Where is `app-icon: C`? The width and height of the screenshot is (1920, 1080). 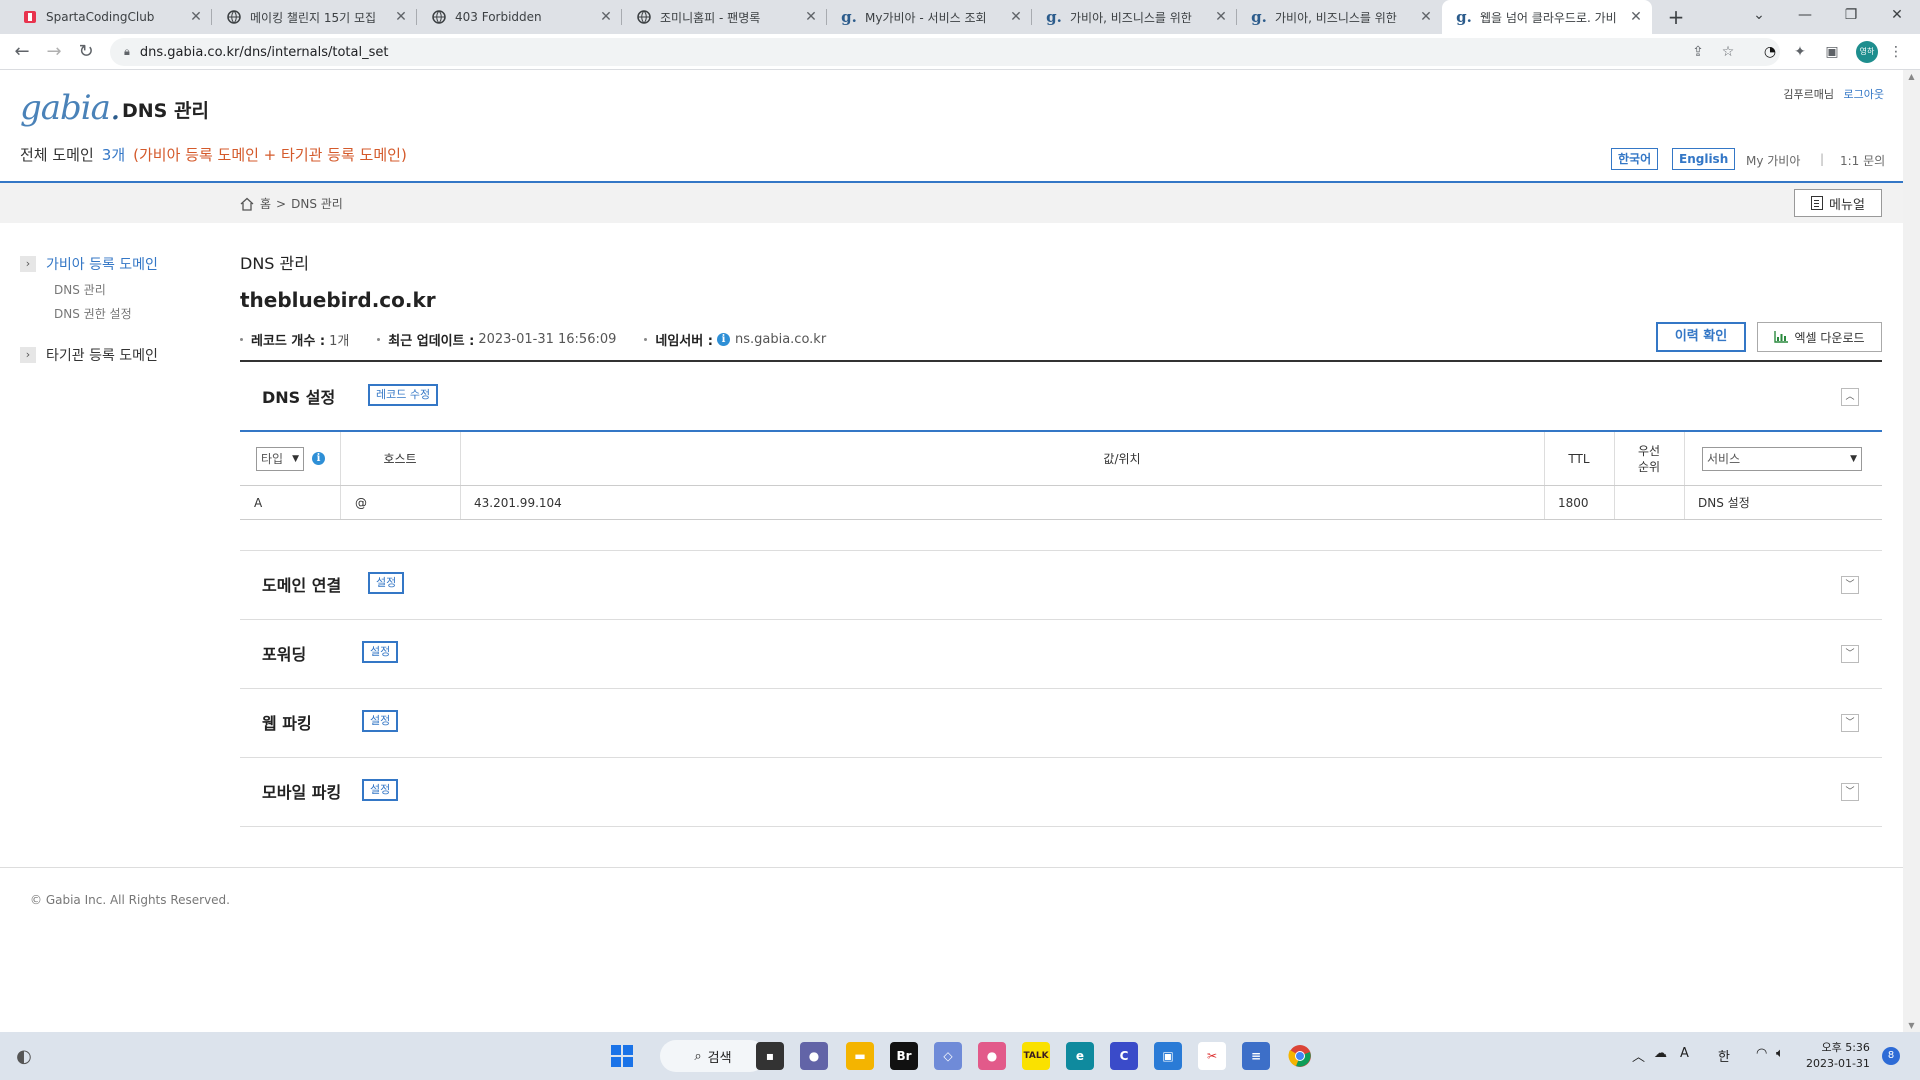 app-icon: C is located at coordinates (1124, 1056).